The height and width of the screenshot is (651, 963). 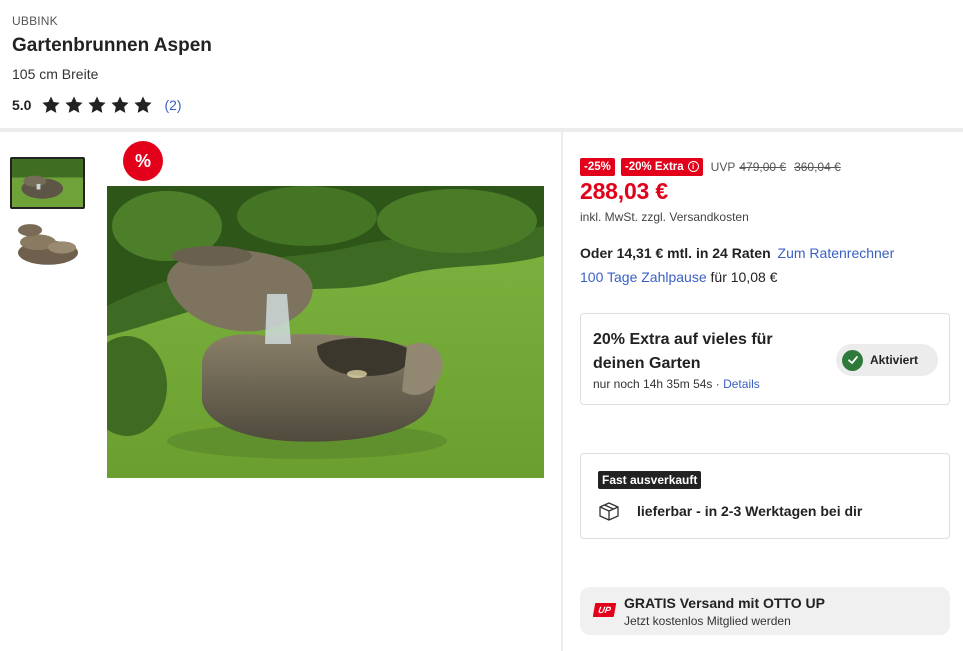 I want to click on vat-note: inkl. MwSt. zzgl. Versandkosten, so click(x=664, y=217).